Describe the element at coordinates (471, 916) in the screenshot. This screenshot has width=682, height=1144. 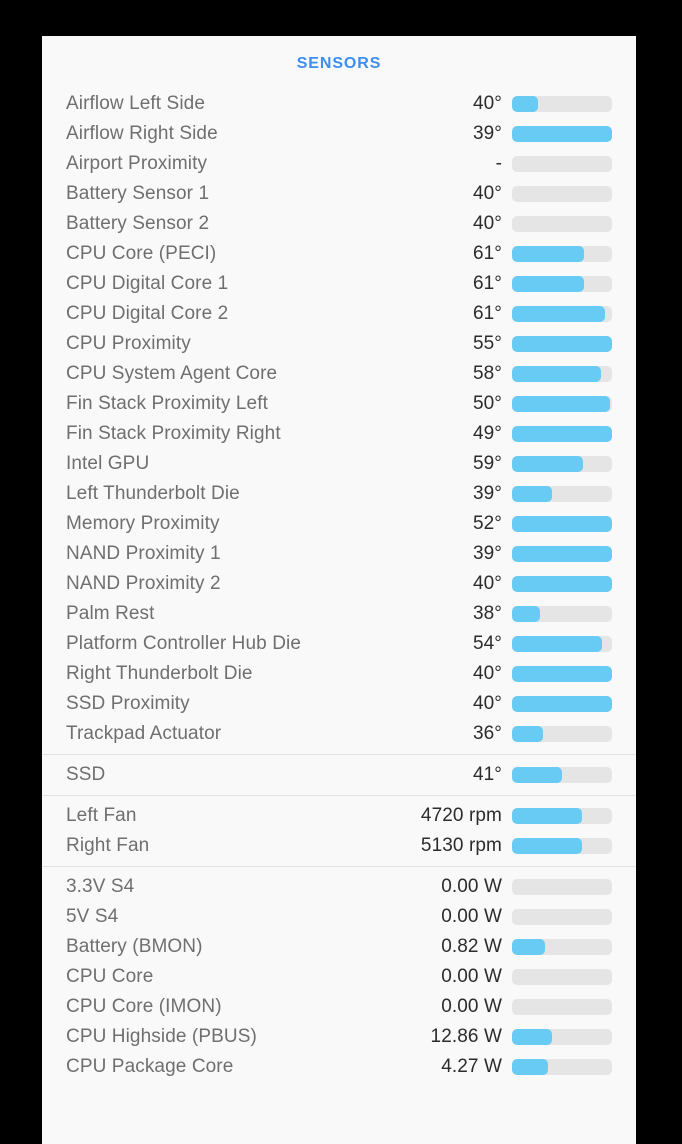
I see `sensor-value: 0.00 W` at that location.